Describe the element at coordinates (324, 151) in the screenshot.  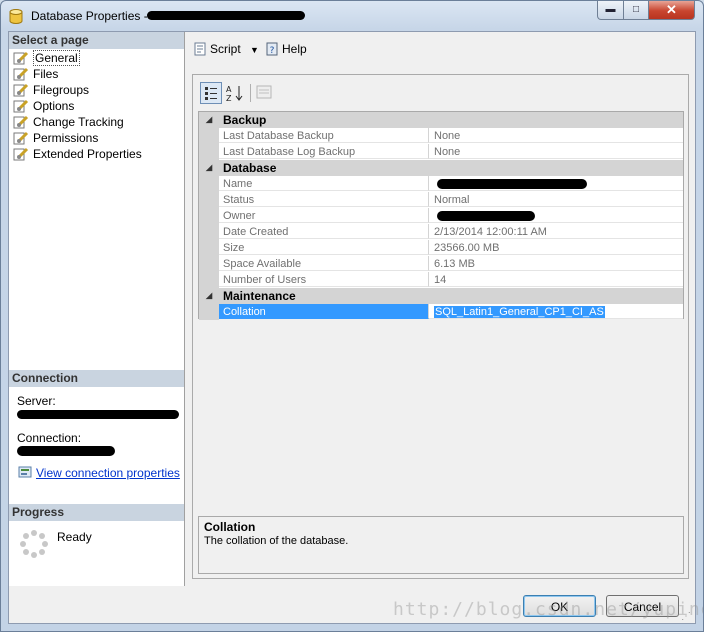
I see `property-name: Last Database Log Backup` at that location.